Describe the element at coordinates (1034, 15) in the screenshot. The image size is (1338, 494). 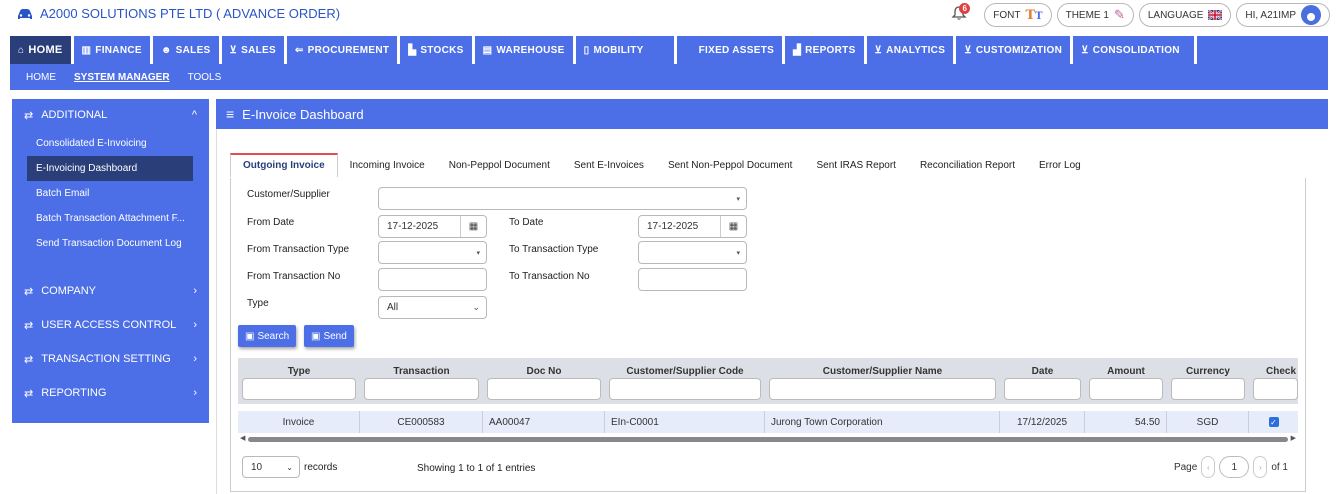
I see `font-icon: TT` at that location.